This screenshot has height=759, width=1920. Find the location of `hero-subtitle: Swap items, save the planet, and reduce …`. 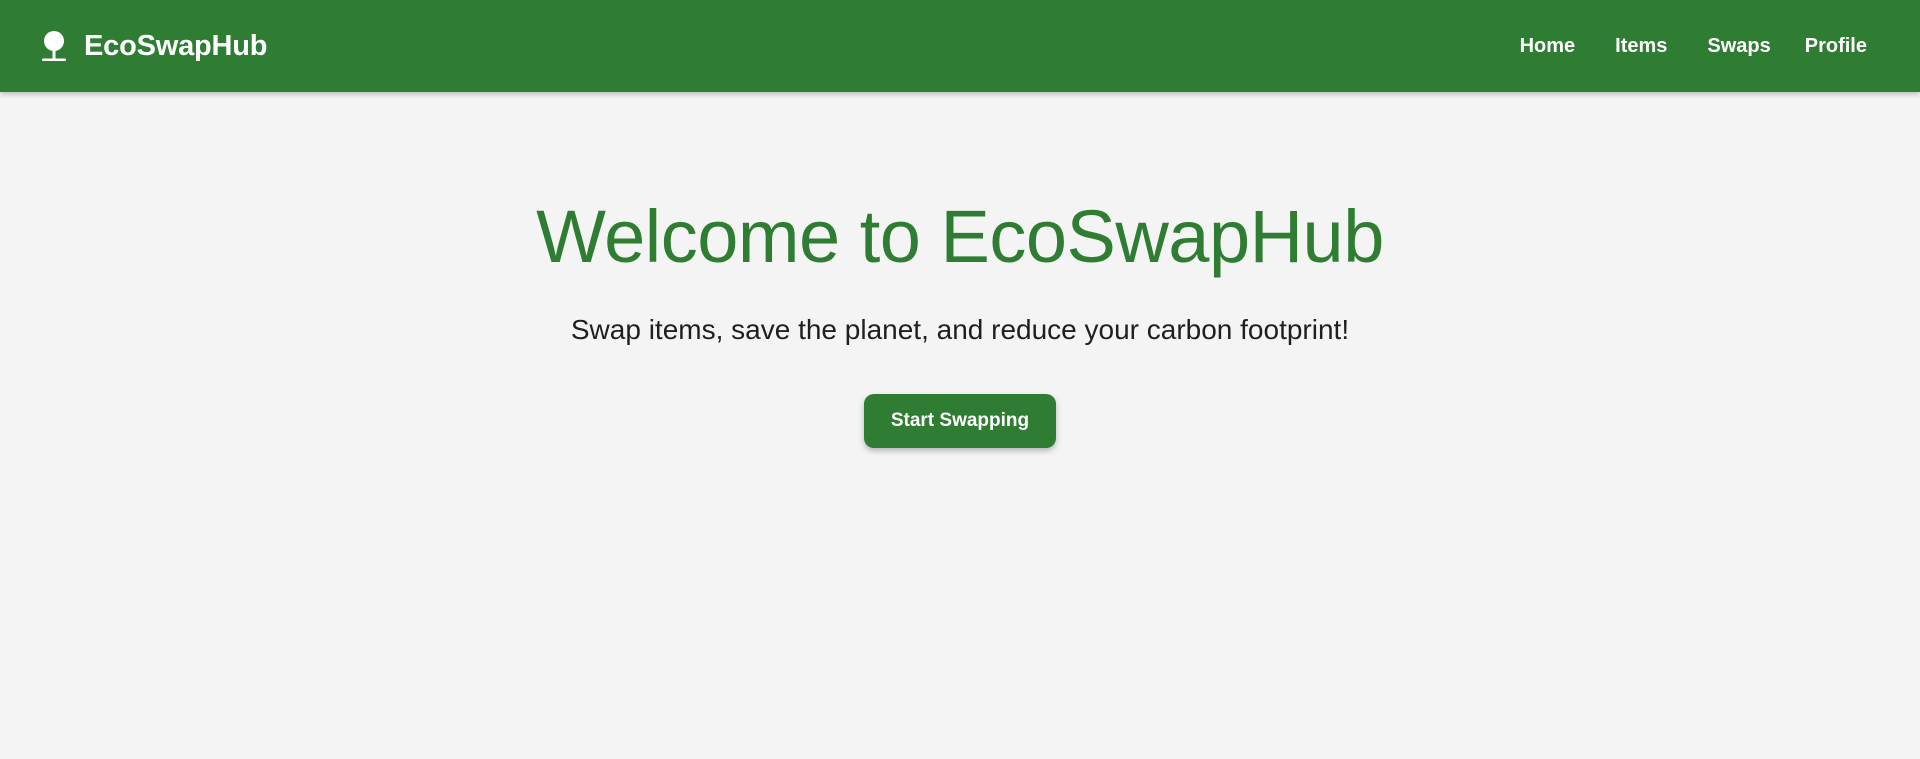

hero-subtitle: Swap items, save the planet, and reduce … is located at coordinates (960, 329).